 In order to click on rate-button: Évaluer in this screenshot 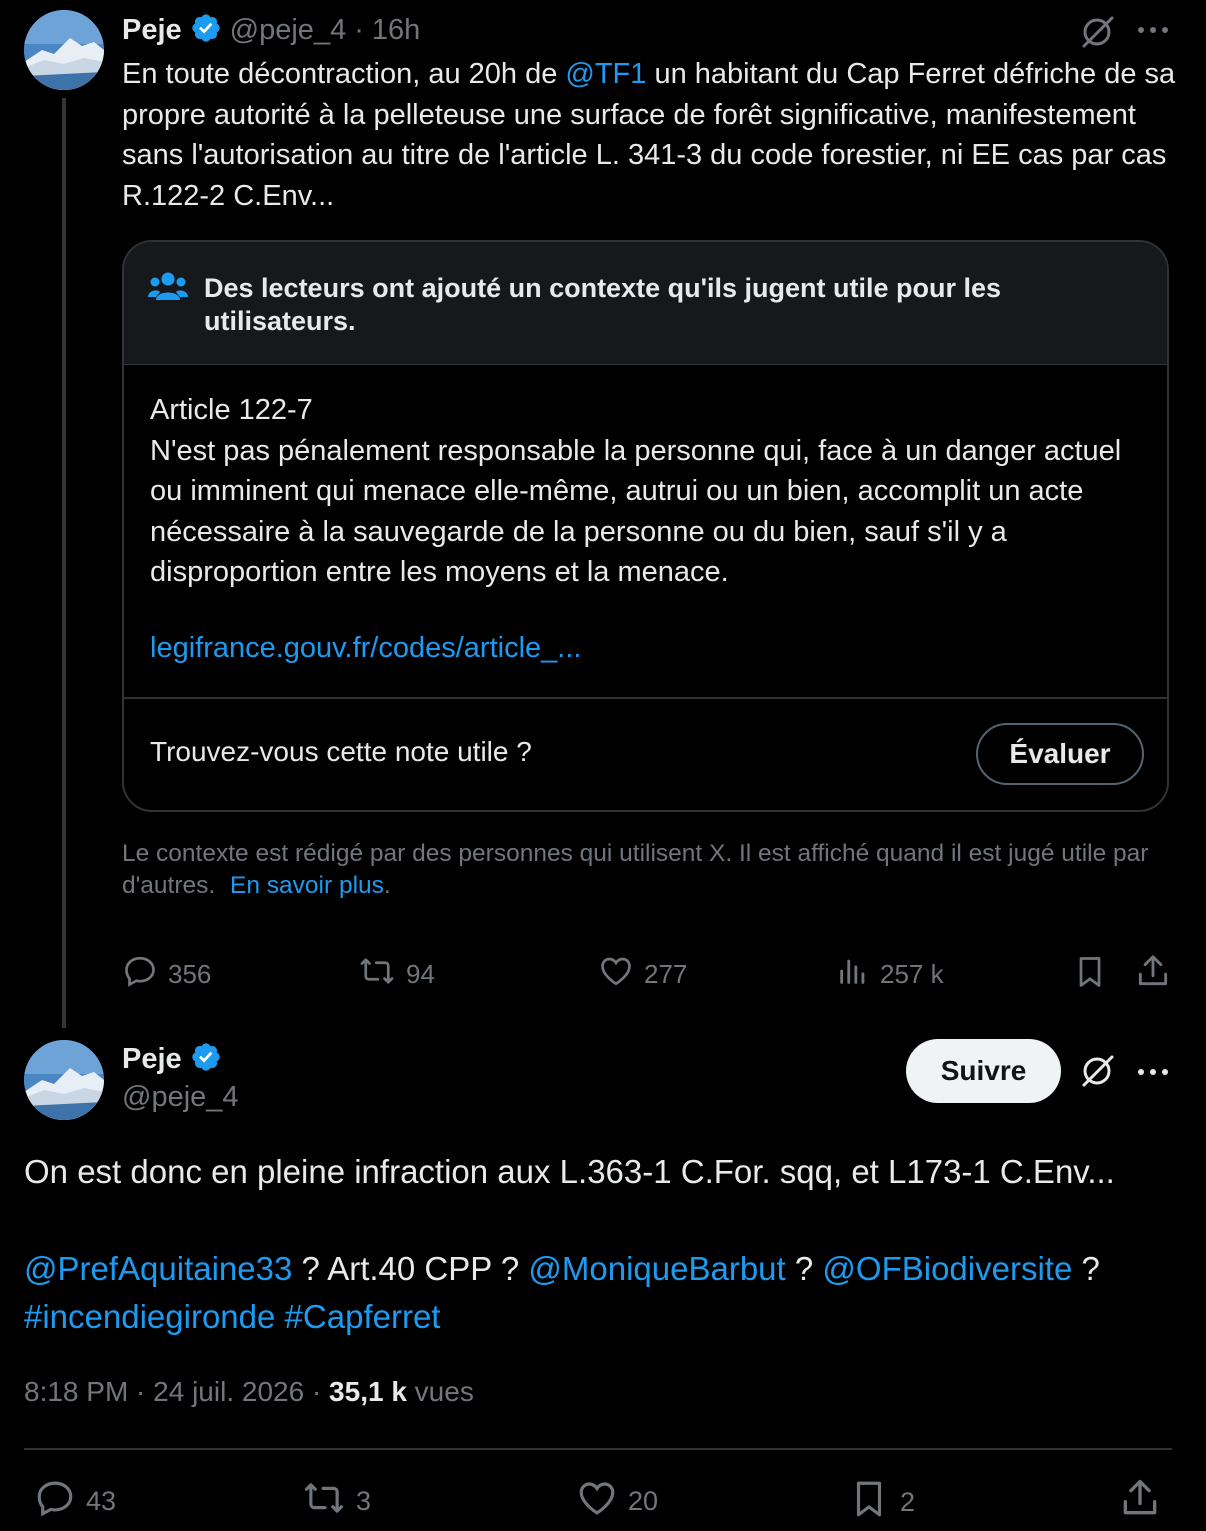, I will do `click(1060, 754)`.